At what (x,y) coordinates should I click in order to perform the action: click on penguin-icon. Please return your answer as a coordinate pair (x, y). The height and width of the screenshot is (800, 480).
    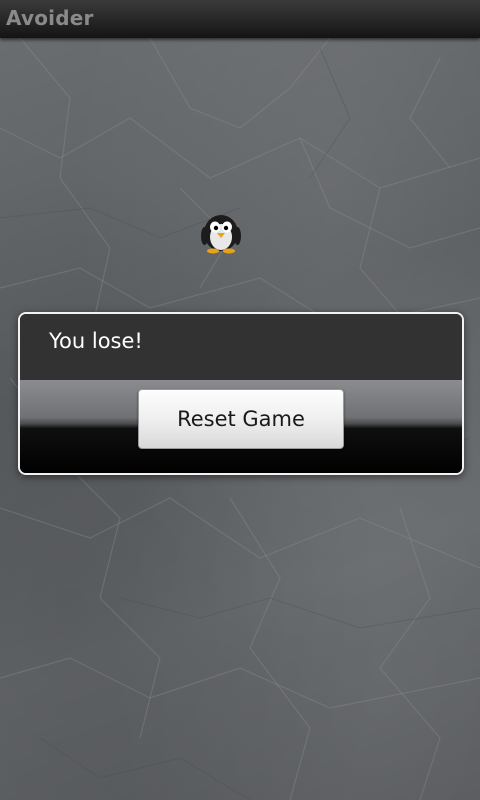
    Looking at the image, I should click on (221, 234).